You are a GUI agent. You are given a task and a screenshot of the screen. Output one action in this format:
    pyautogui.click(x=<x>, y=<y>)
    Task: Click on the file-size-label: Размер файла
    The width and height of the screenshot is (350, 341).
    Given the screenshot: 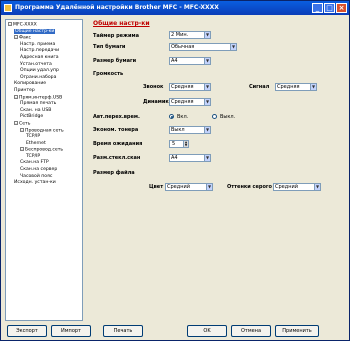 What is the action you would take?
    pyautogui.click(x=114, y=173)
    